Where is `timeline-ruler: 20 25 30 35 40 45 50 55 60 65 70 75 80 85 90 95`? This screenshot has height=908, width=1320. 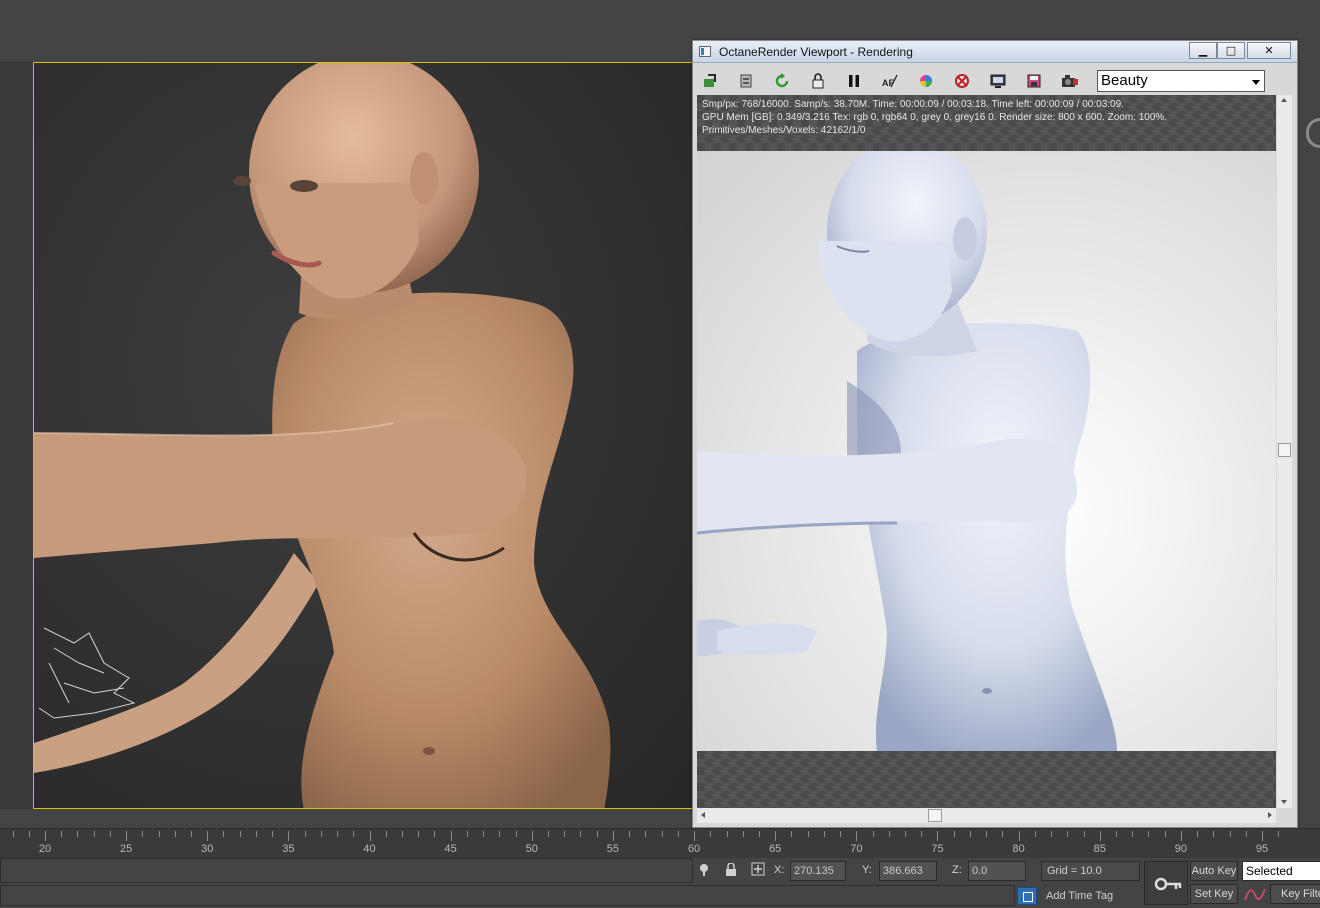
timeline-ruler: 20 25 30 35 40 45 50 55 60 65 70 75 80 85 90 95 is located at coordinates (660, 843).